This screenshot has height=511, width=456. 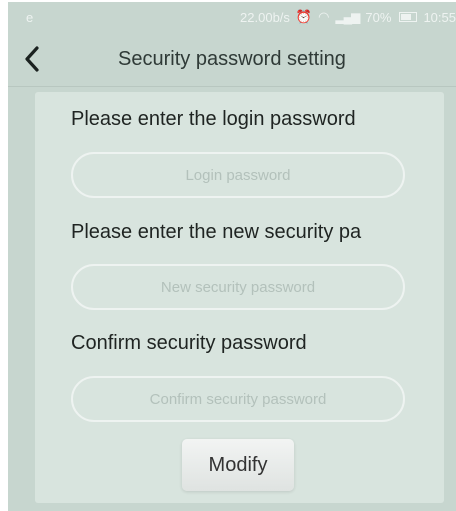 What do you see at coordinates (324, 16) in the screenshot?
I see `wifi-icon: ◠` at bounding box center [324, 16].